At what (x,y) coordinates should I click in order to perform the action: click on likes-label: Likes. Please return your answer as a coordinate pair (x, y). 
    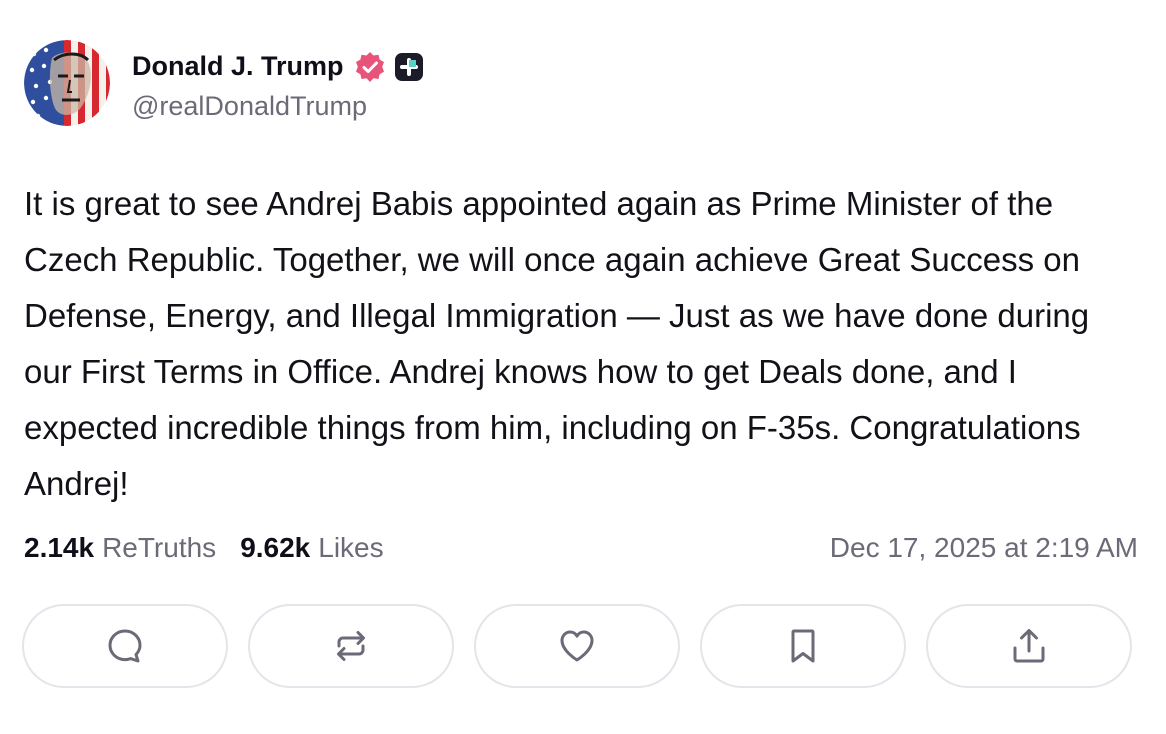
    Looking at the image, I should click on (350, 548).